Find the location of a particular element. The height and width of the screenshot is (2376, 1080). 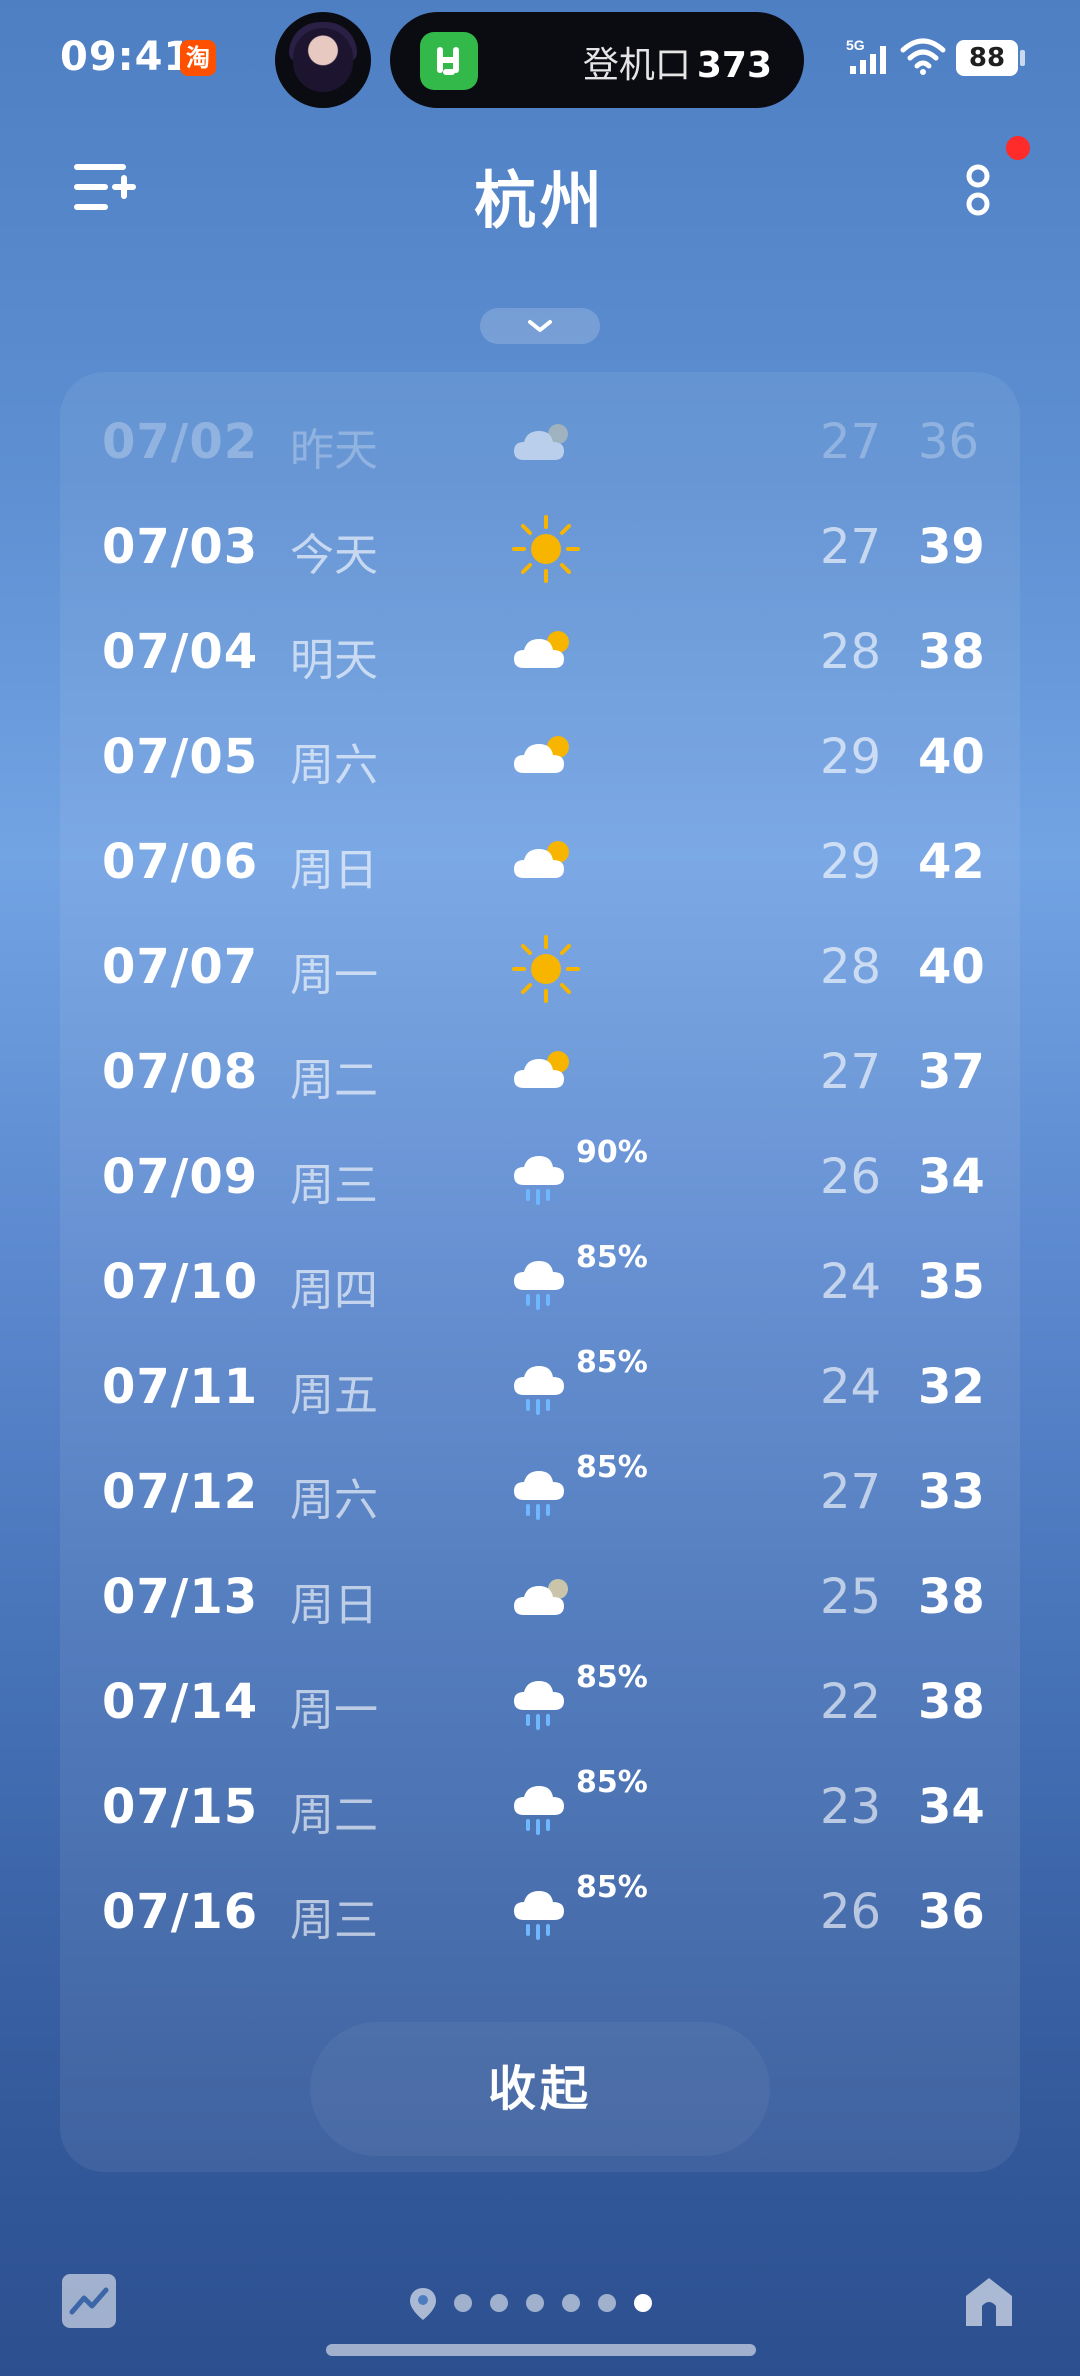

chevron-down-icon is located at coordinates (540, 326).